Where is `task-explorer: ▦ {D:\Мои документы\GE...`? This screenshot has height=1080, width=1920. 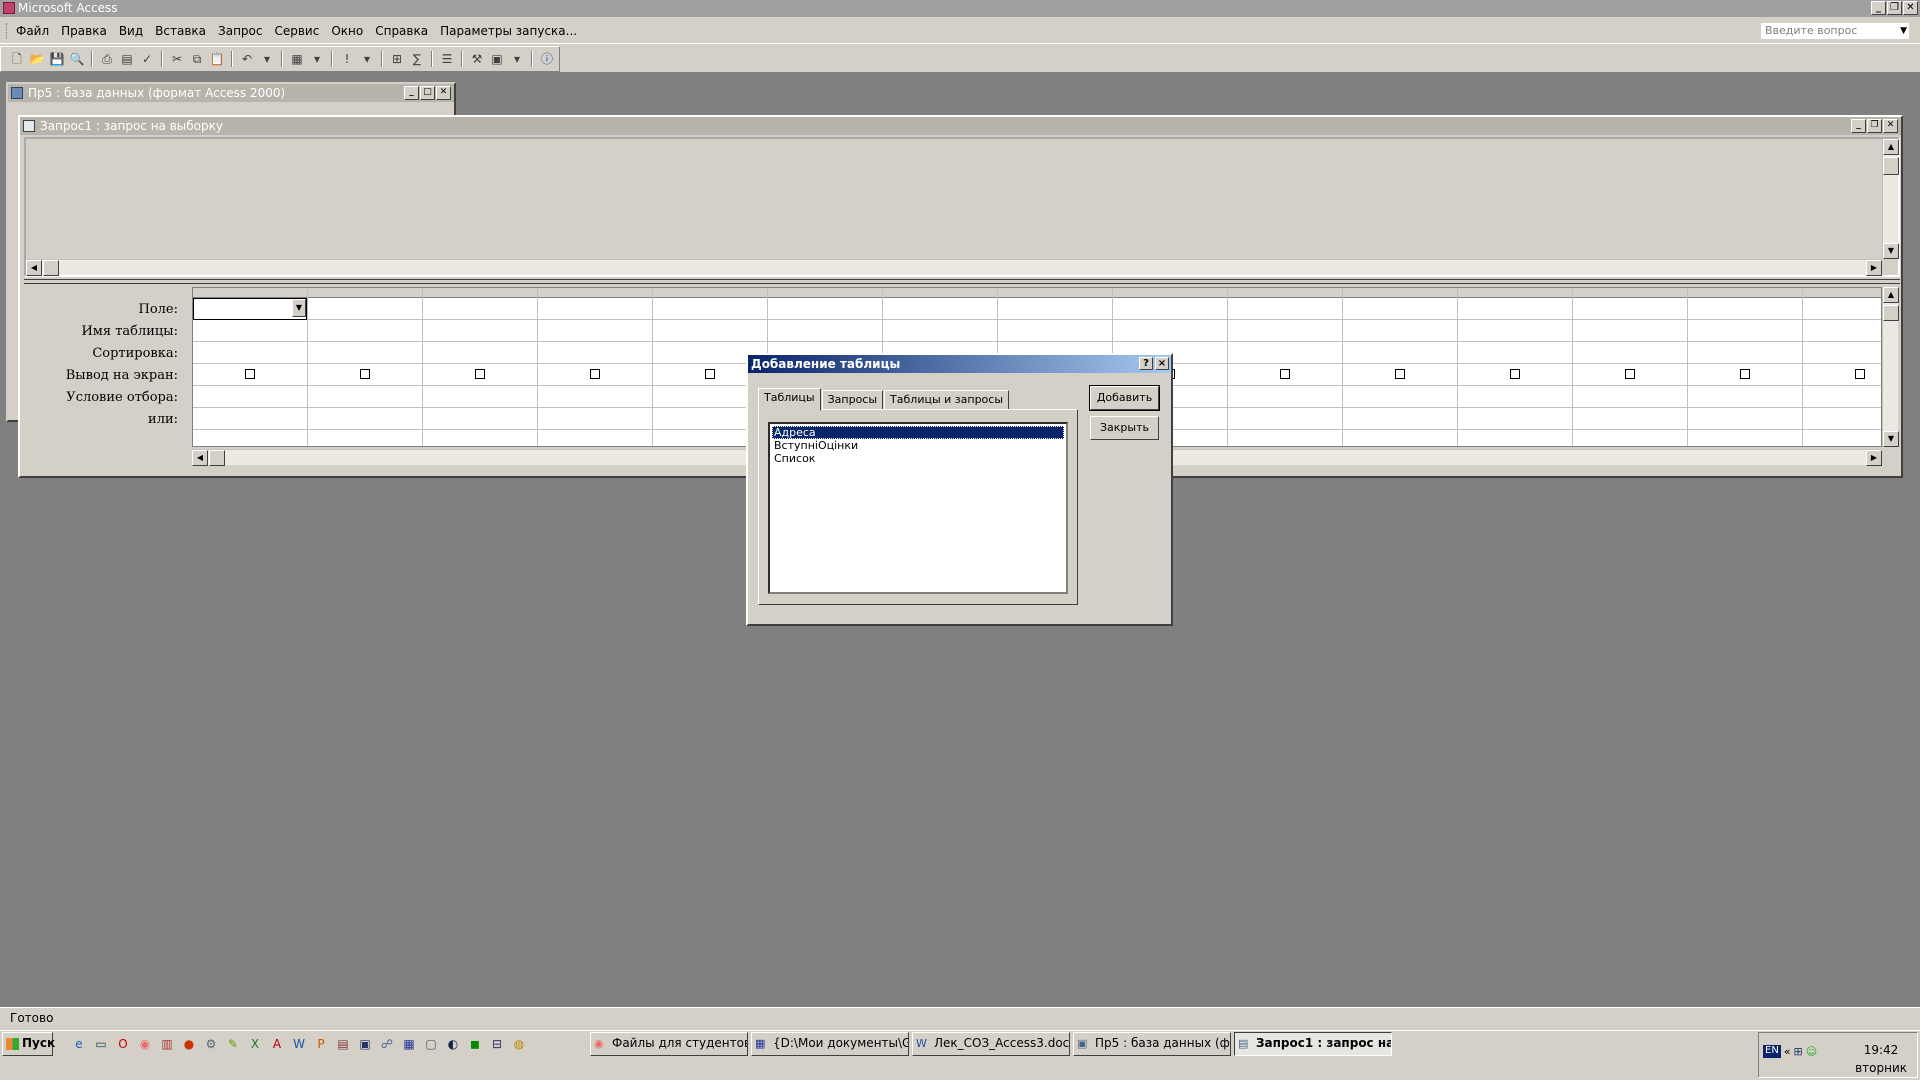 task-explorer: ▦ {D:\Мои документы\GE... is located at coordinates (830, 1044).